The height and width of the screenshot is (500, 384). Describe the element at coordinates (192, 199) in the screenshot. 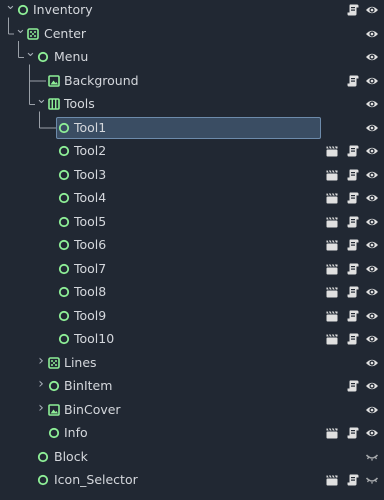

I see `tree-row-tool4: Tool4` at that location.